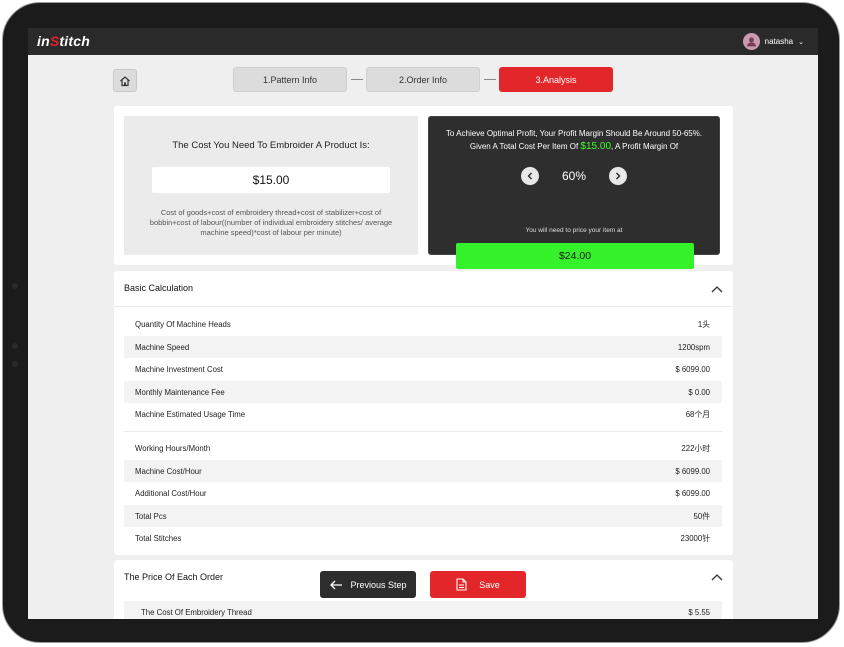  I want to click on avatar, so click(751, 41).